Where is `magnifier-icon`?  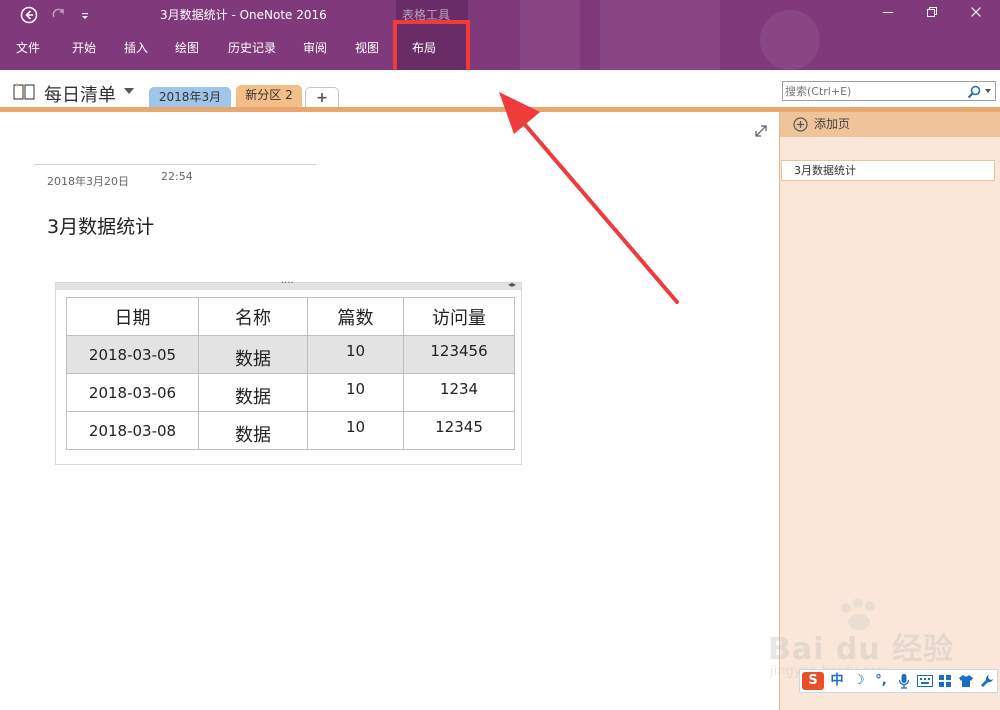 magnifier-icon is located at coordinates (974, 92).